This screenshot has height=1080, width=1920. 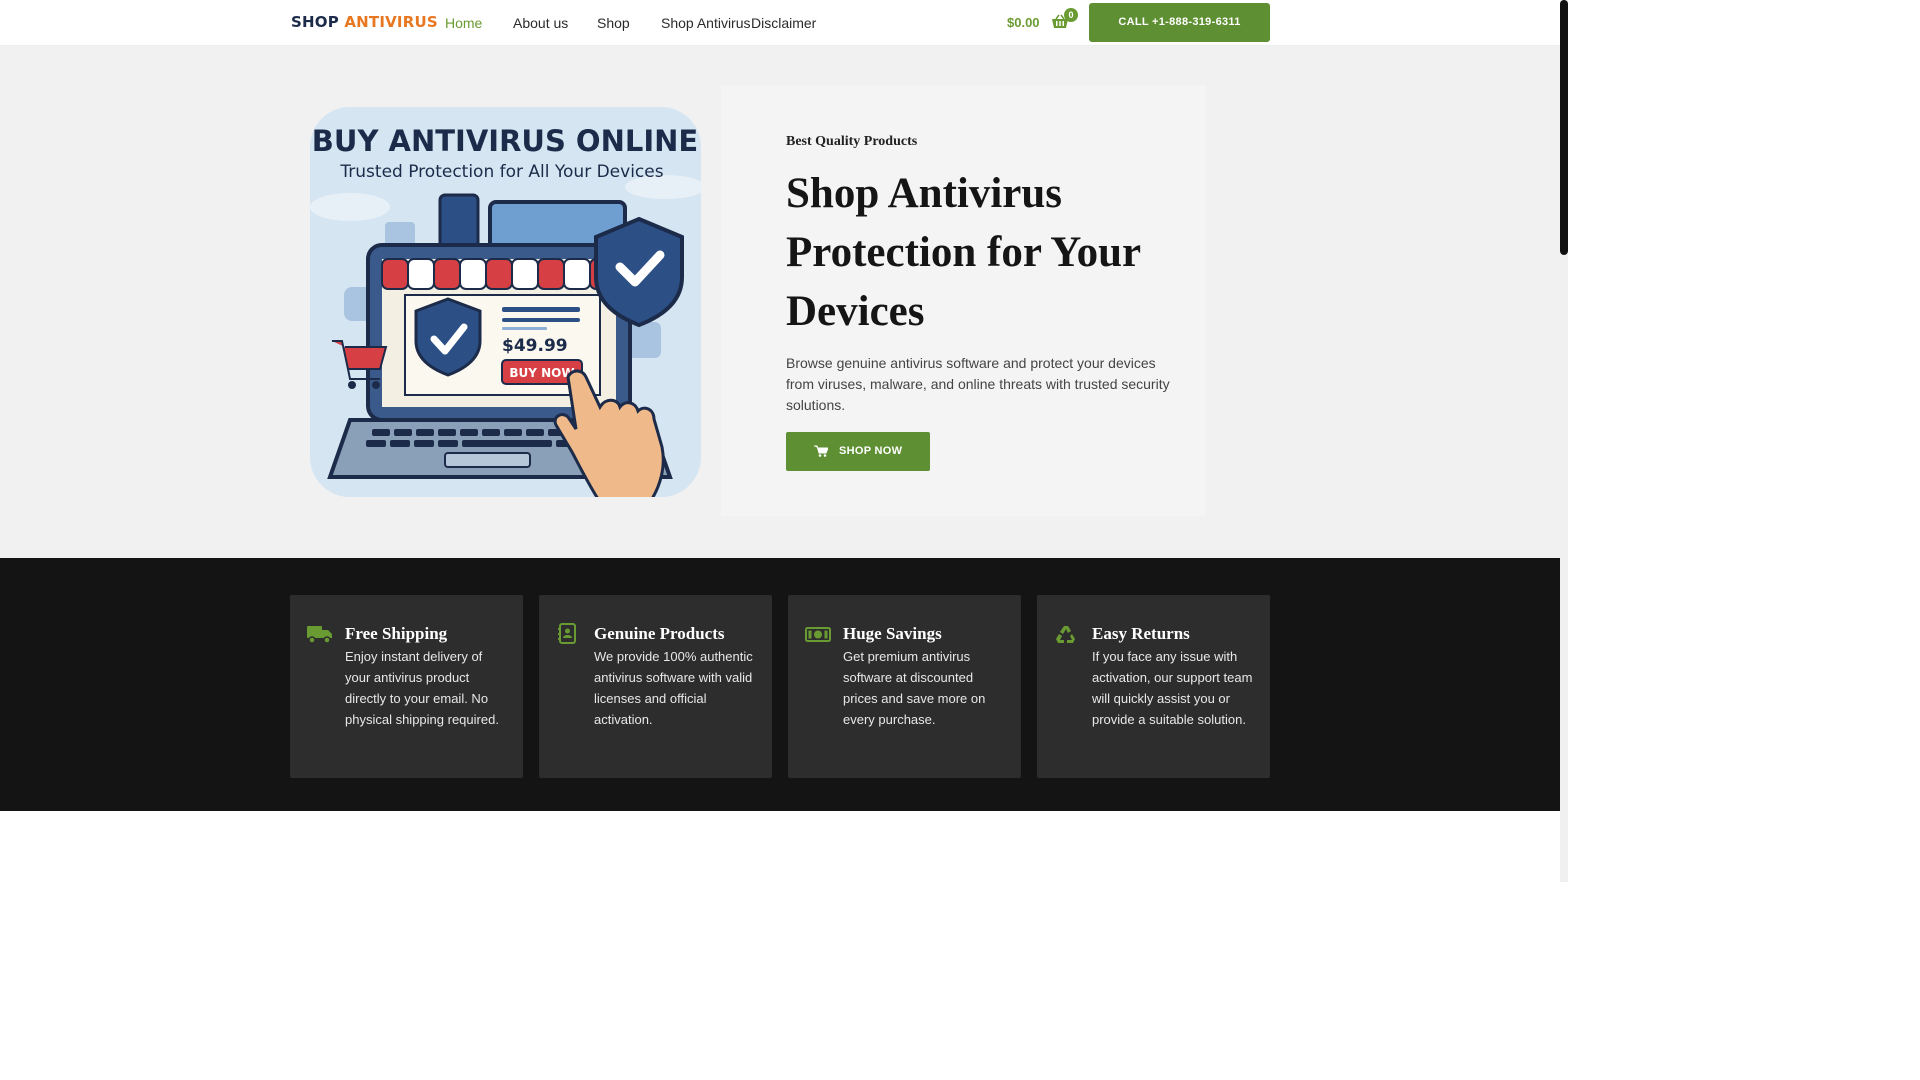 What do you see at coordinates (871, 451) in the screenshot?
I see `shop-now-label: SHOP NOW` at bounding box center [871, 451].